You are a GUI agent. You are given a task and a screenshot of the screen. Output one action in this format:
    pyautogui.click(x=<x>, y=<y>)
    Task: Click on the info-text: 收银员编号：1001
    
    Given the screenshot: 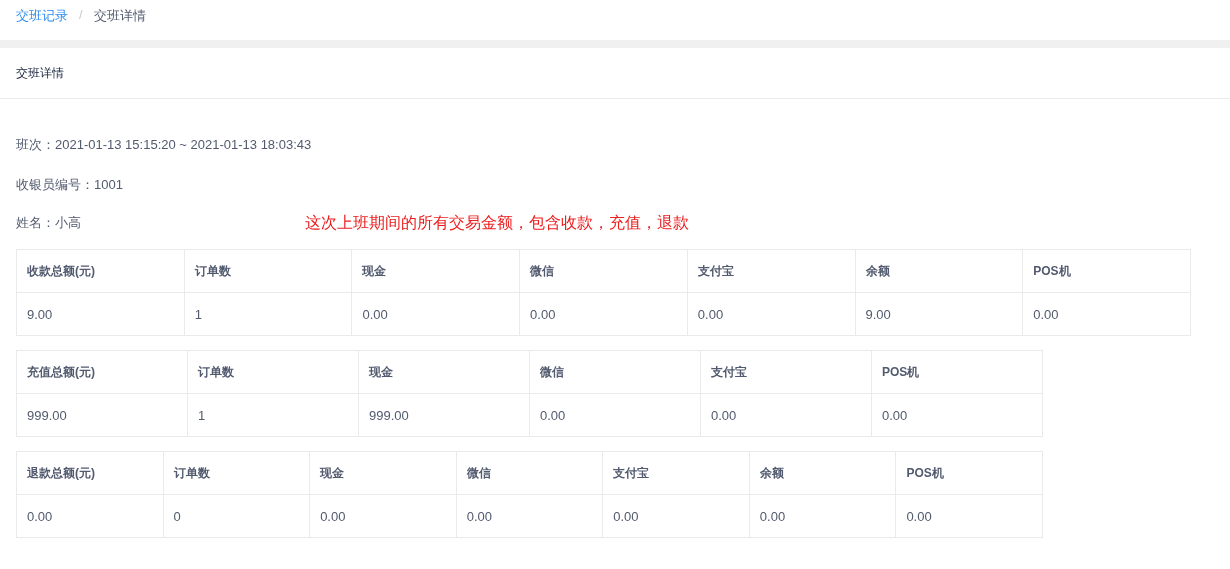 What is the action you would take?
    pyautogui.click(x=69, y=185)
    